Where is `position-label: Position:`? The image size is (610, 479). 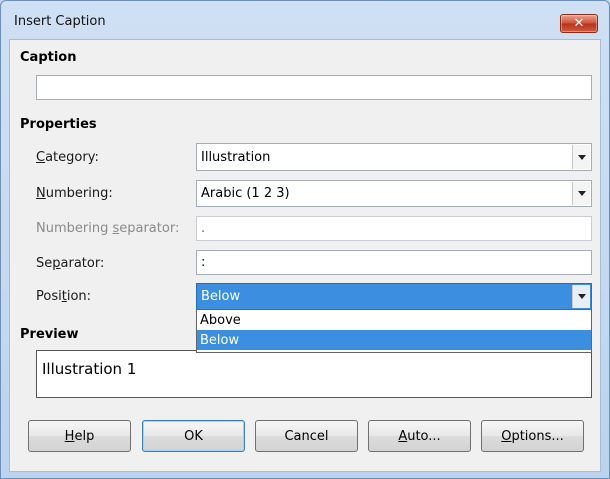 position-label: Position: is located at coordinates (63, 296).